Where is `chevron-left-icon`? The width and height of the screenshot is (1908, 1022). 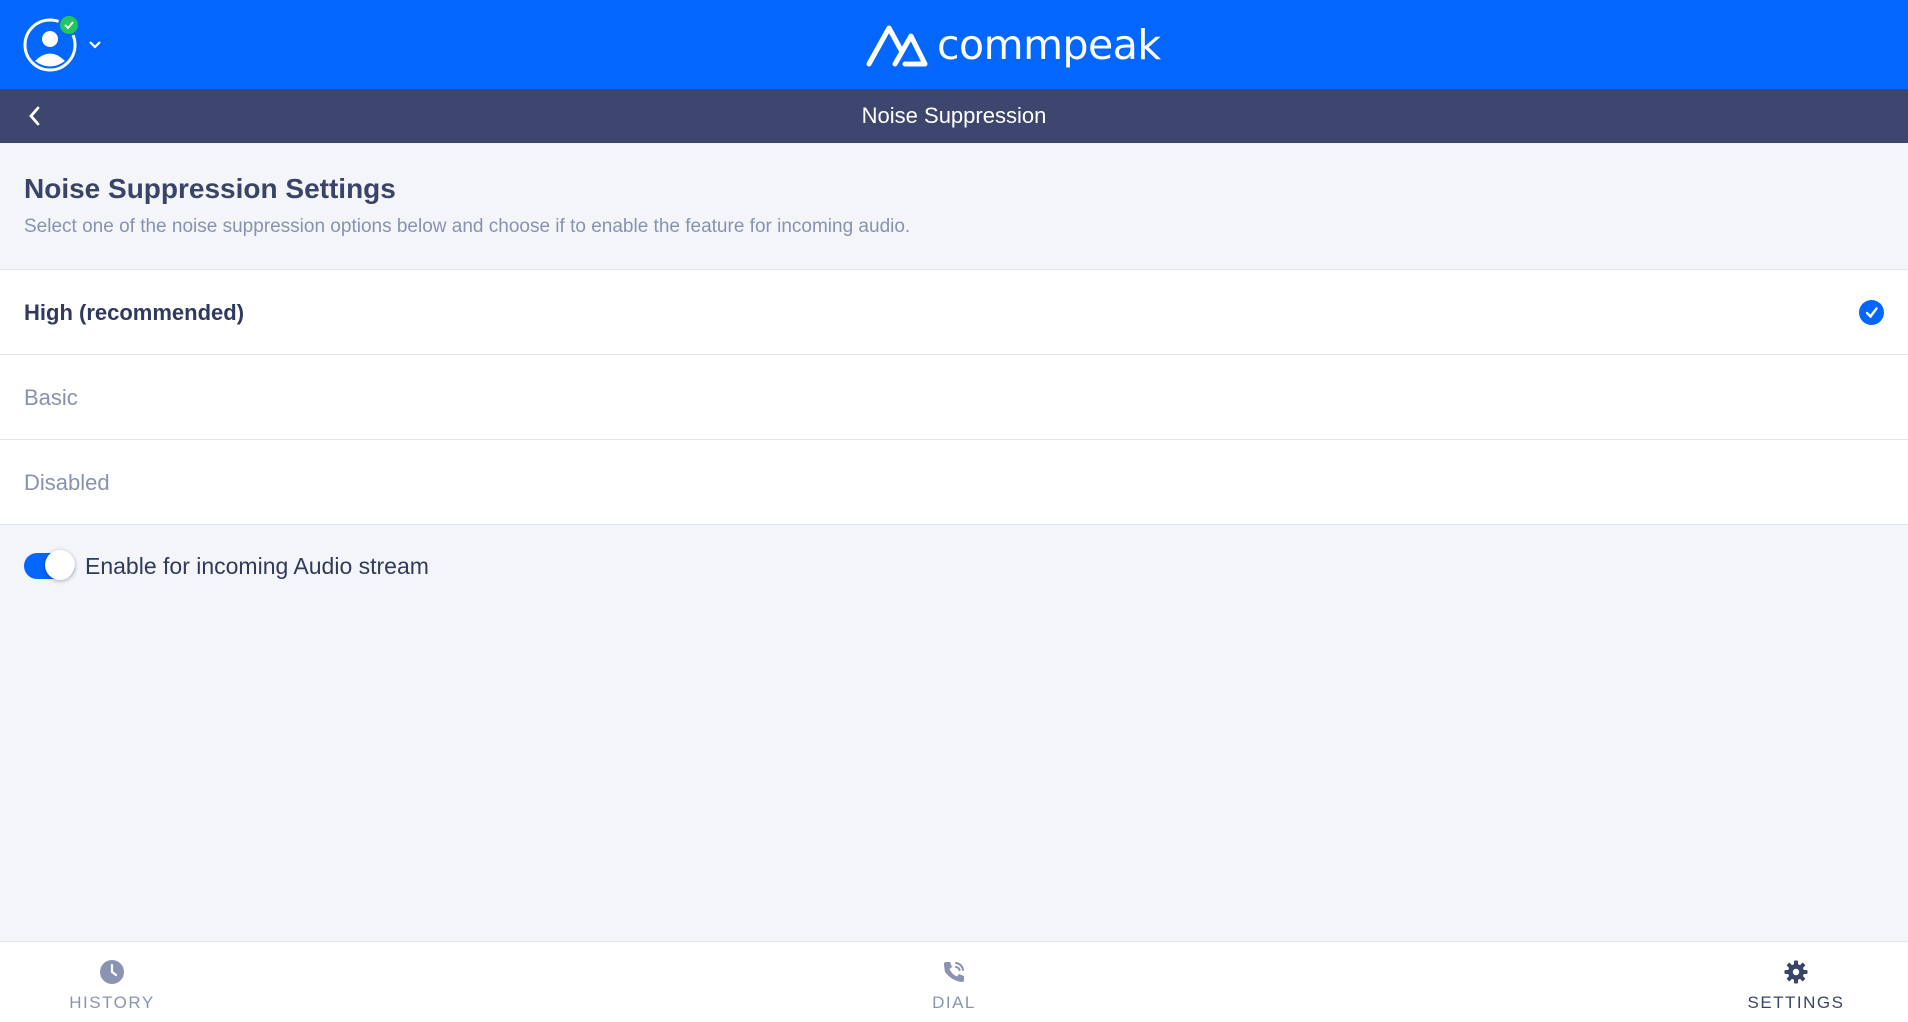 chevron-left-icon is located at coordinates (34, 116).